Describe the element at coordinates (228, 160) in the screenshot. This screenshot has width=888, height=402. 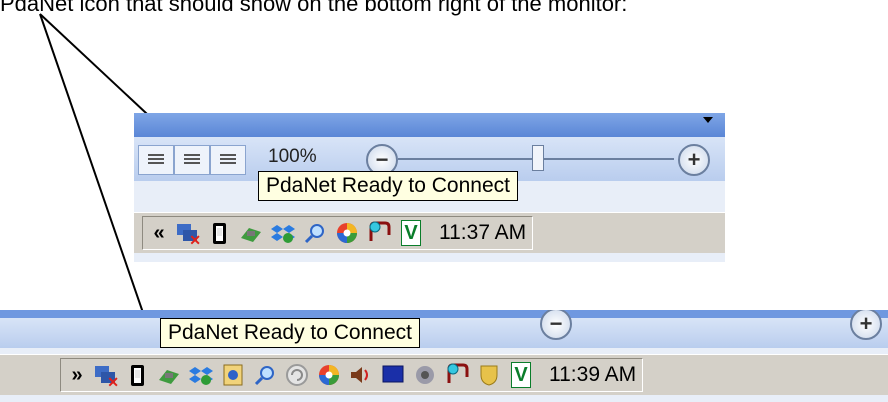
I see `view-button-print` at that location.